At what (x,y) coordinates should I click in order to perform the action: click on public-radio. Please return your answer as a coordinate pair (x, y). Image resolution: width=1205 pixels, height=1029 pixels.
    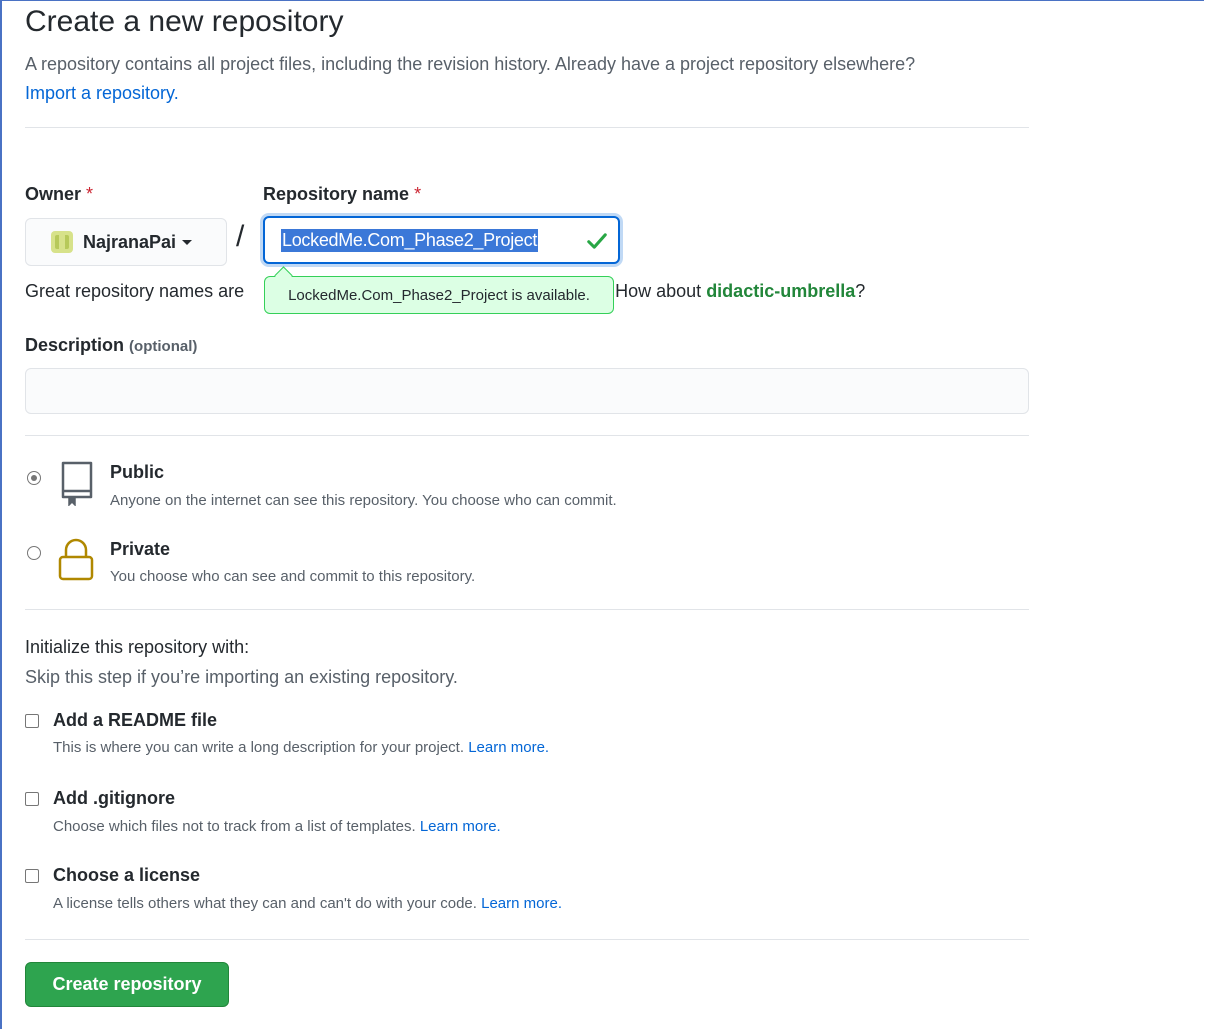
    Looking at the image, I should click on (34, 478).